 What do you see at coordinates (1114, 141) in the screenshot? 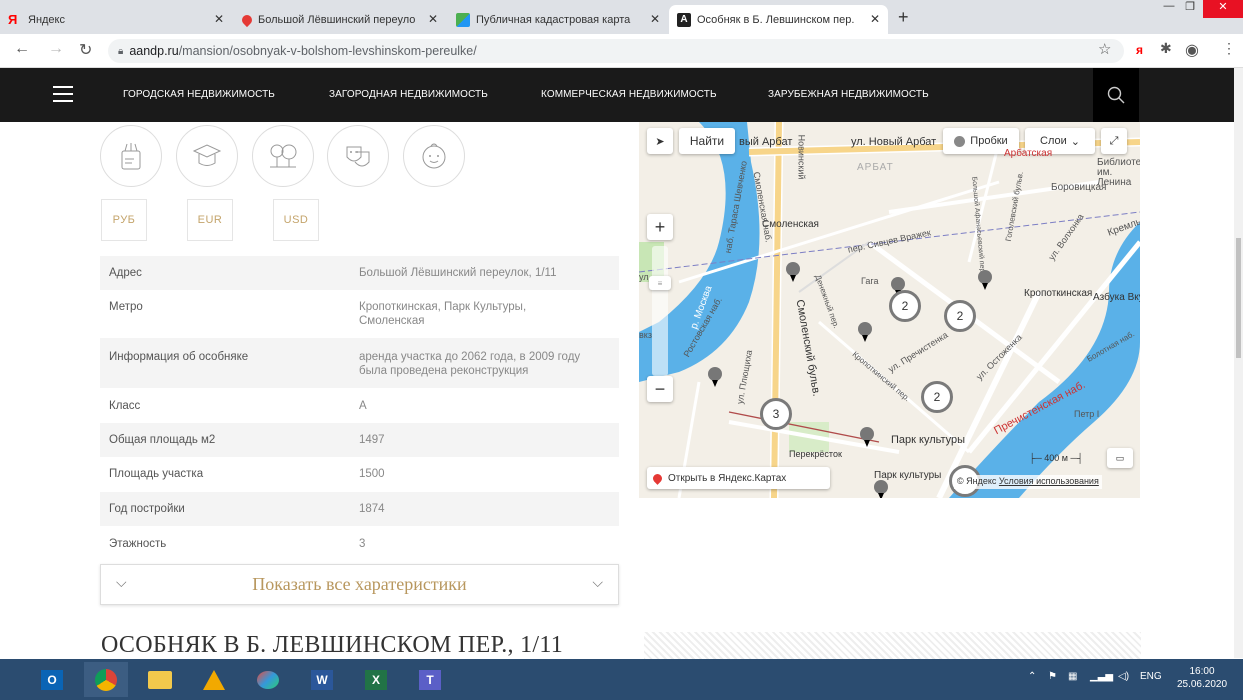
I see `fullscreen-button: ⤢` at bounding box center [1114, 141].